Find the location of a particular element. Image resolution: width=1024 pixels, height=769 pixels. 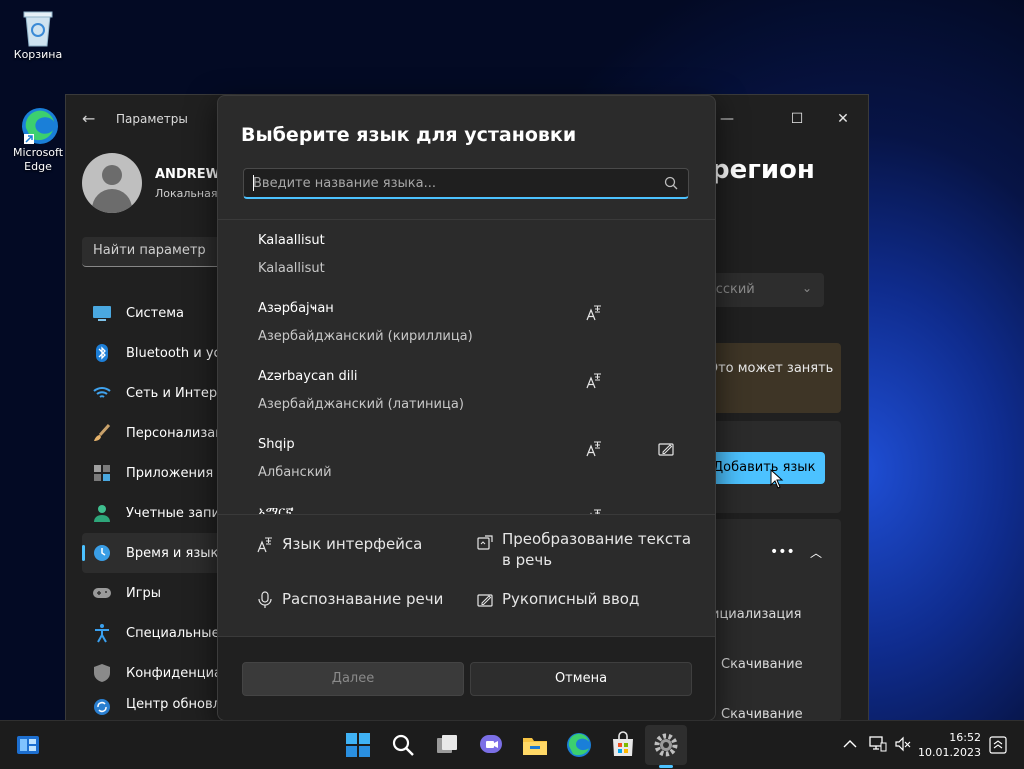

legend-label: Преобразование текста в речь is located at coordinates (597, 549).